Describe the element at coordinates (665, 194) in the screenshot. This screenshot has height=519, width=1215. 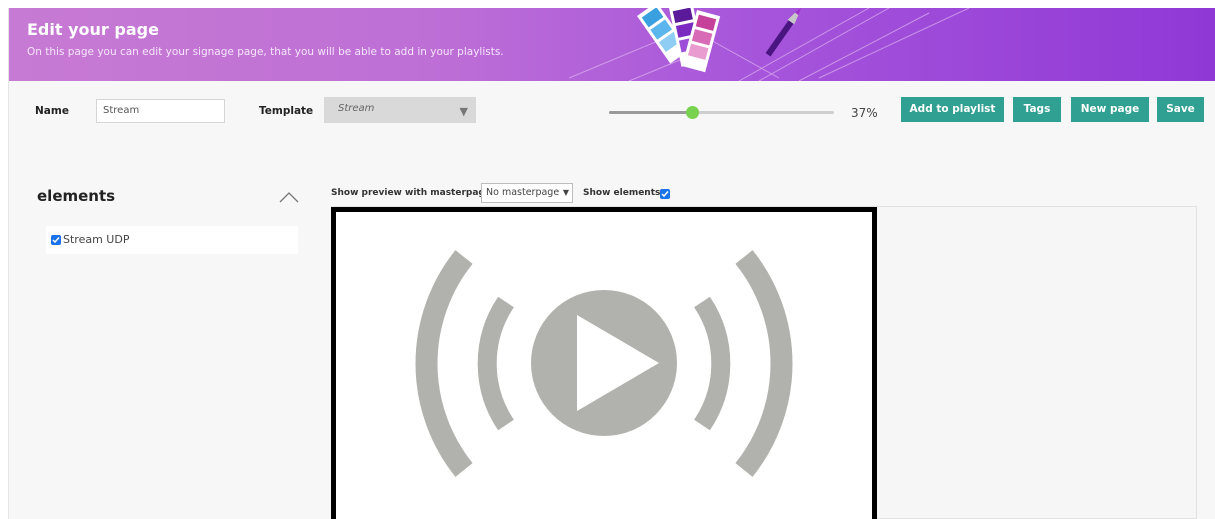
I see `show-elements-checkbox` at that location.